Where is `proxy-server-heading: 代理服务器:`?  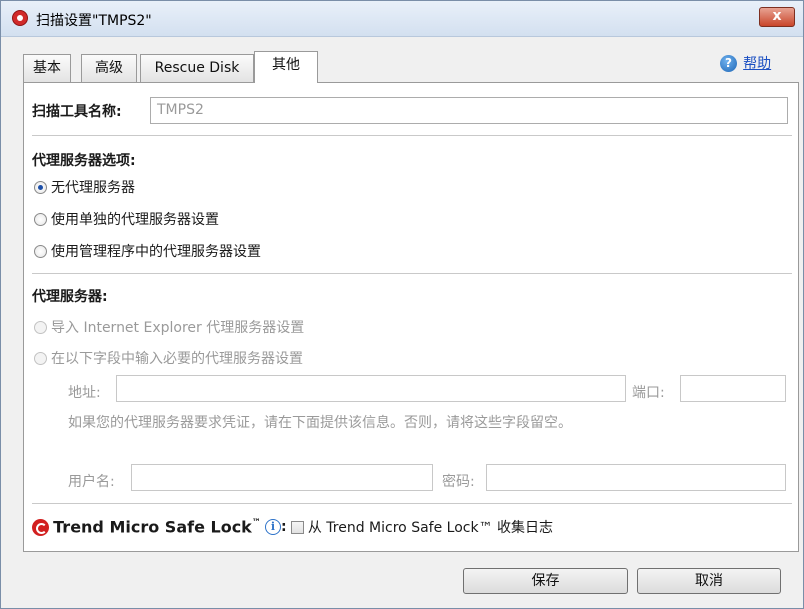 proxy-server-heading: 代理服务器: is located at coordinates (70, 297).